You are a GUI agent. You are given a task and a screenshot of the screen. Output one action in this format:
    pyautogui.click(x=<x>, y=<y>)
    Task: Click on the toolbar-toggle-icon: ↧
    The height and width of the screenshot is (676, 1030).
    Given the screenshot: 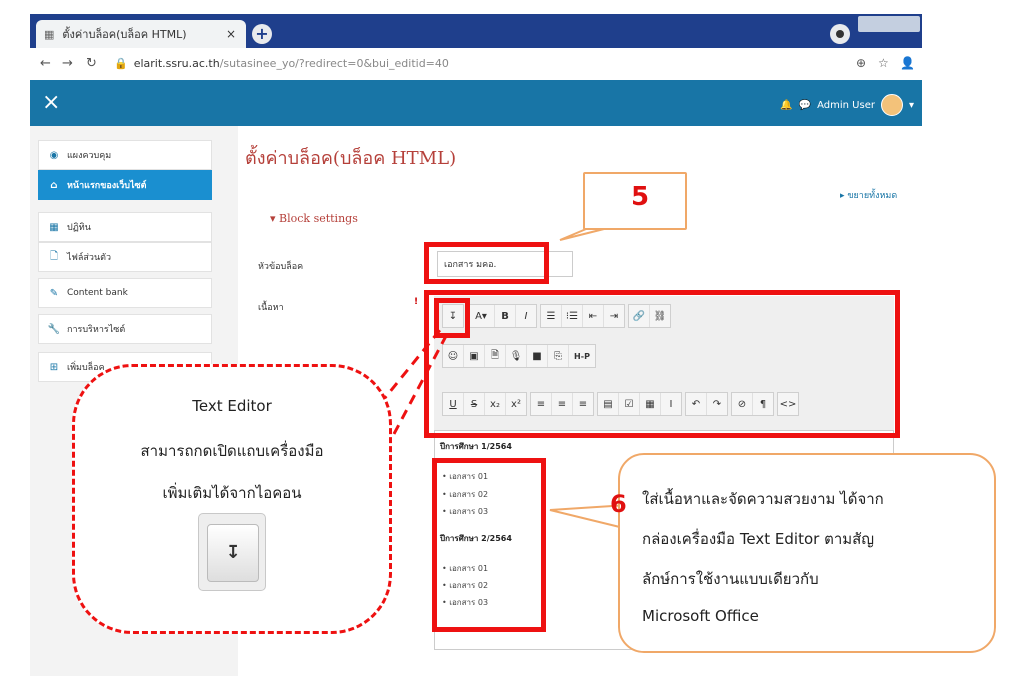 What is the action you would take?
    pyautogui.click(x=233, y=553)
    